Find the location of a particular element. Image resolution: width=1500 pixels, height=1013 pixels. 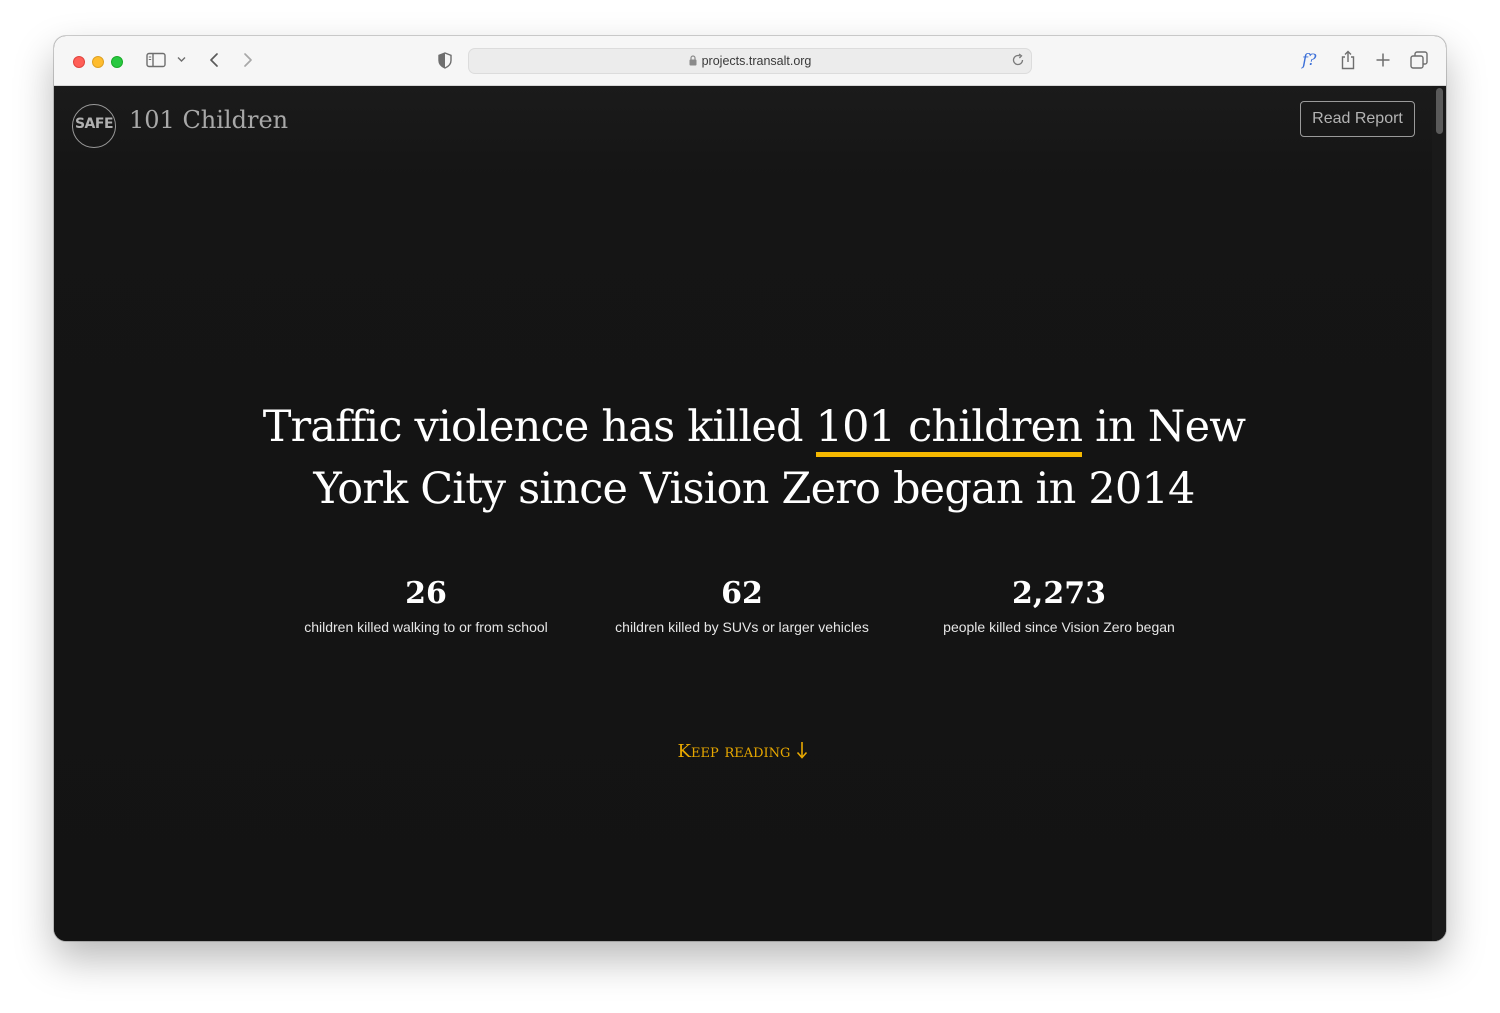

lock-icon is located at coordinates (693, 62).